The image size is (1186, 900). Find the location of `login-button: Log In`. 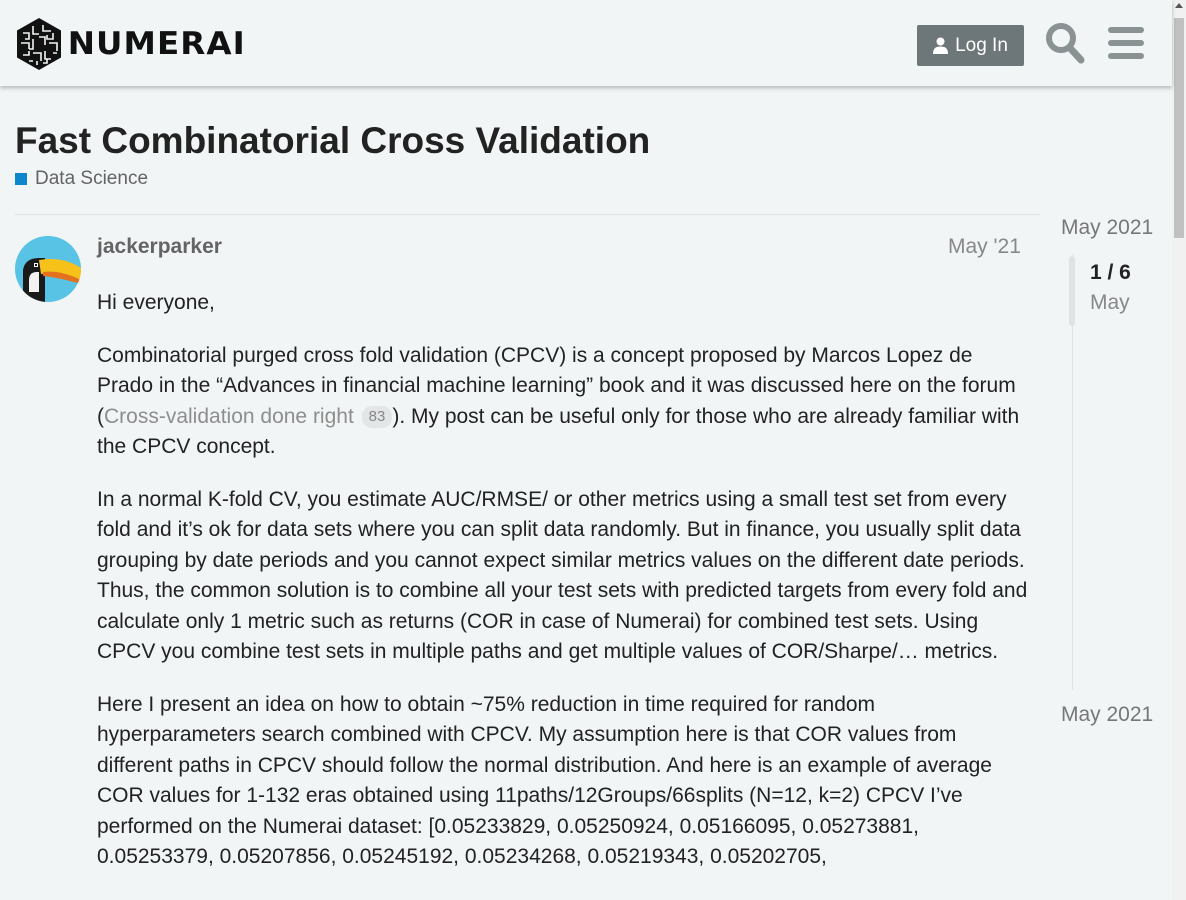

login-button: Log In is located at coordinates (970, 45).